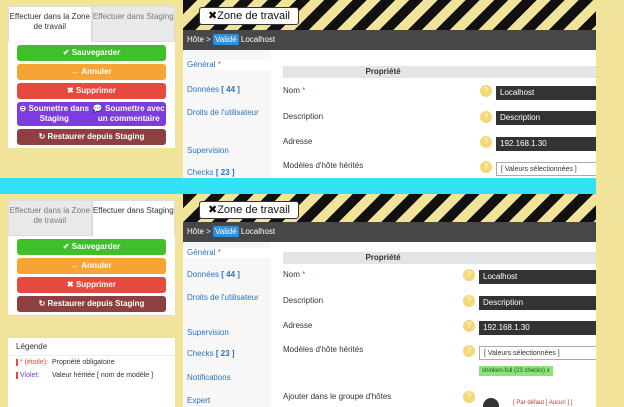  I want to click on legend-title: Légende, so click(91, 347).